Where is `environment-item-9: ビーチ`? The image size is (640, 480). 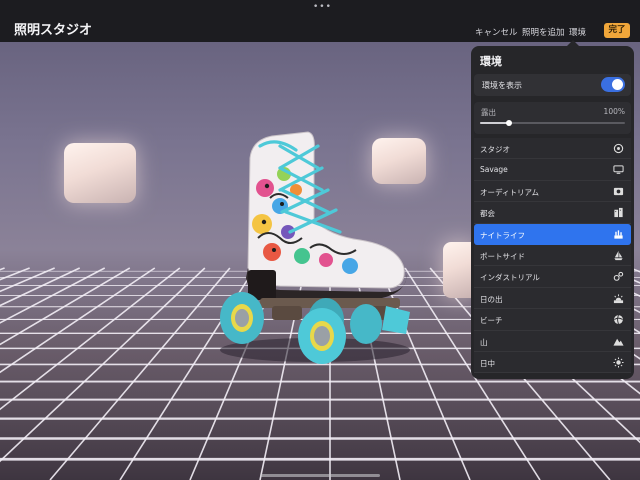
environment-item-9: ビーチ is located at coordinates (552, 320).